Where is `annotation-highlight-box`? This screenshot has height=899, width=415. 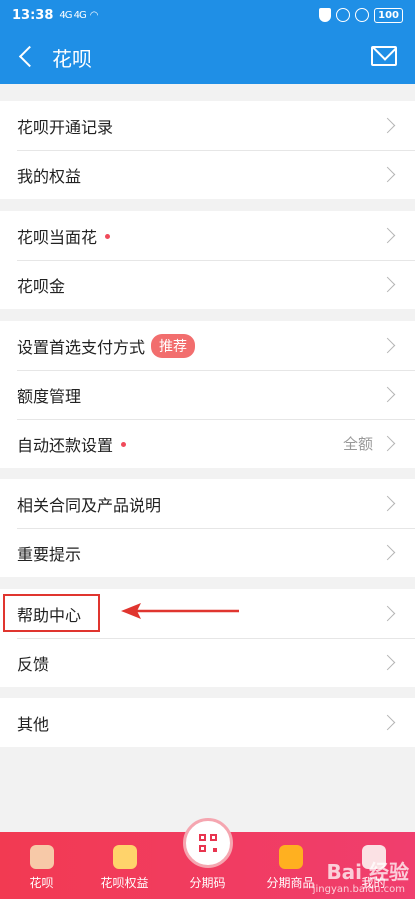 annotation-highlight-box is located at coordinates (51, 613).